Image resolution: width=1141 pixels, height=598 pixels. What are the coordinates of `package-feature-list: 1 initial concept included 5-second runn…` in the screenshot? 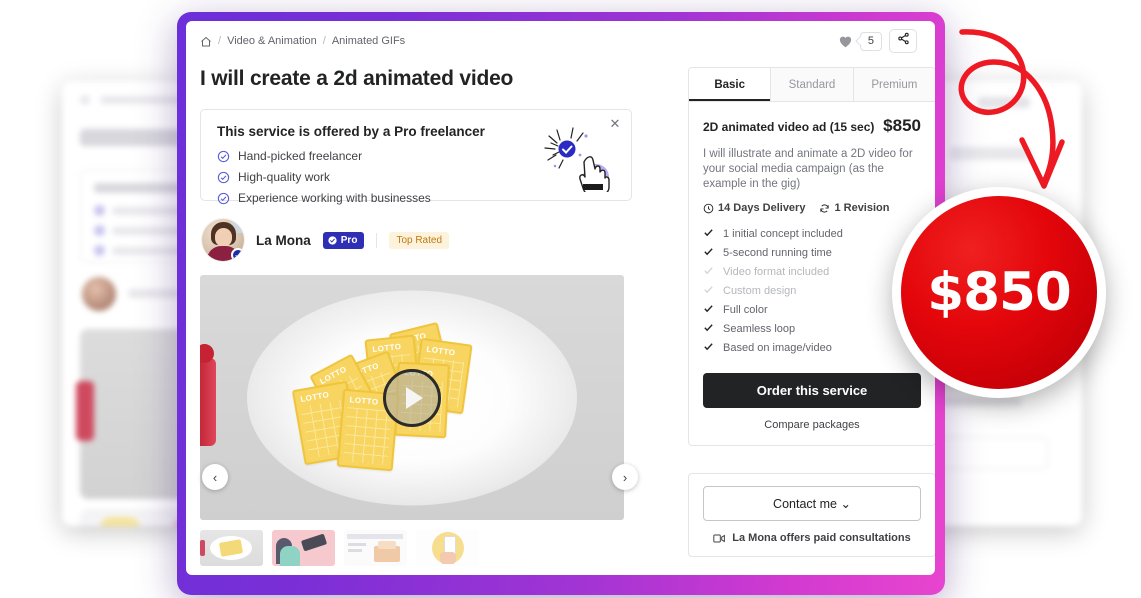 It's located at (812, 291).